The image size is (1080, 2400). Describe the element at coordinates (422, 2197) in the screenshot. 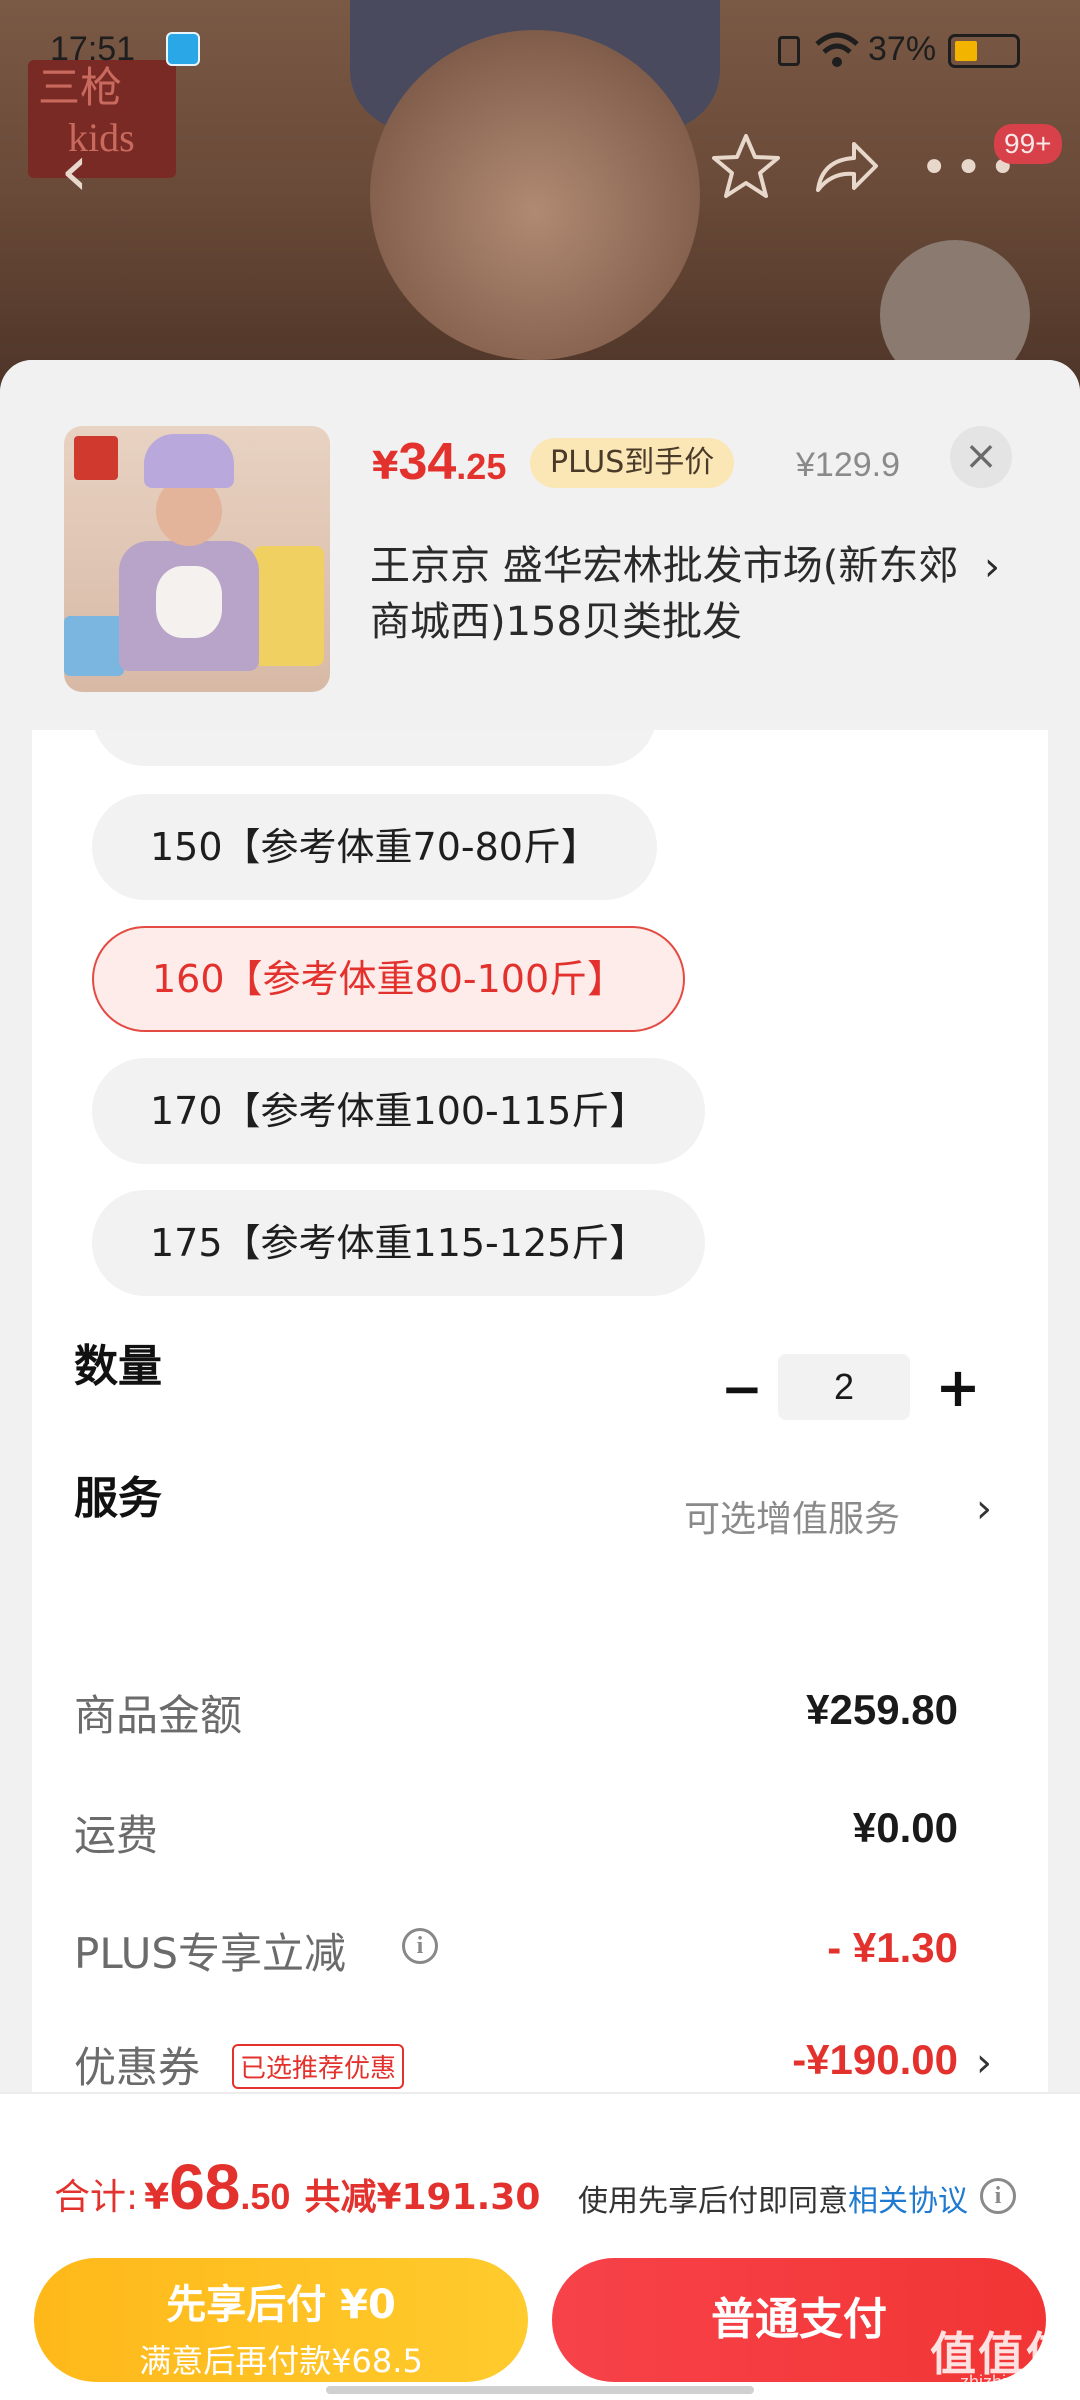

I see `total-saved: 共减¥191.30` at that location.